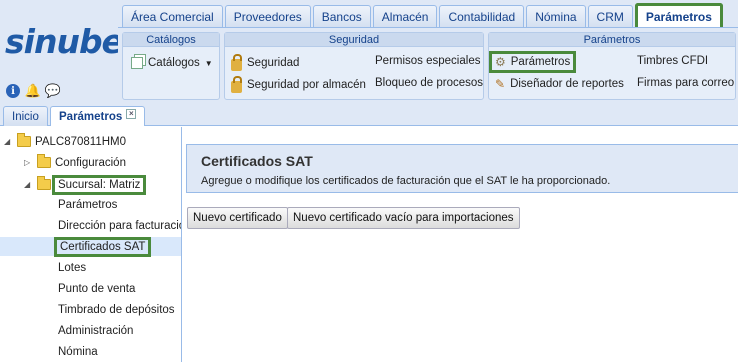 The image size is (738, 362). I want to click on document-tabs: Inicio Parámetros ×, so click(369, 115).